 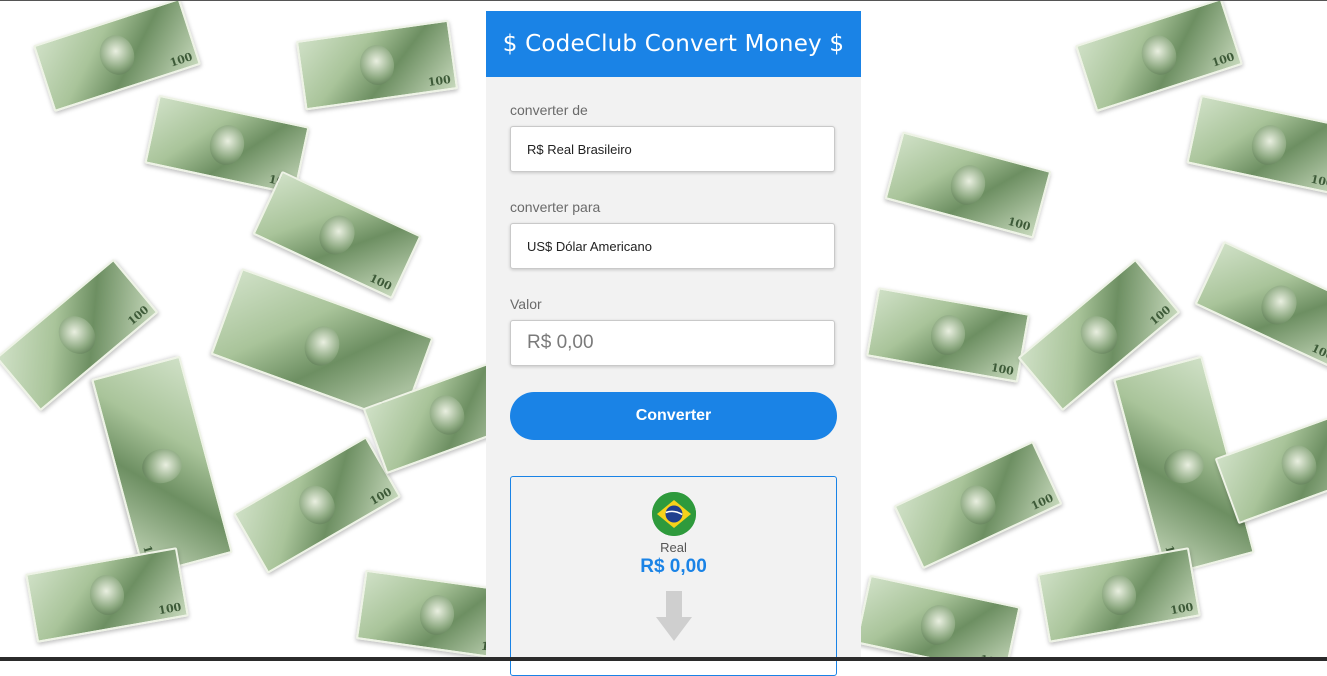 What do you see at coordinates (674, 619) in the screenshot?
I see `arrow-down-icon` at bounding box center [674, 619].